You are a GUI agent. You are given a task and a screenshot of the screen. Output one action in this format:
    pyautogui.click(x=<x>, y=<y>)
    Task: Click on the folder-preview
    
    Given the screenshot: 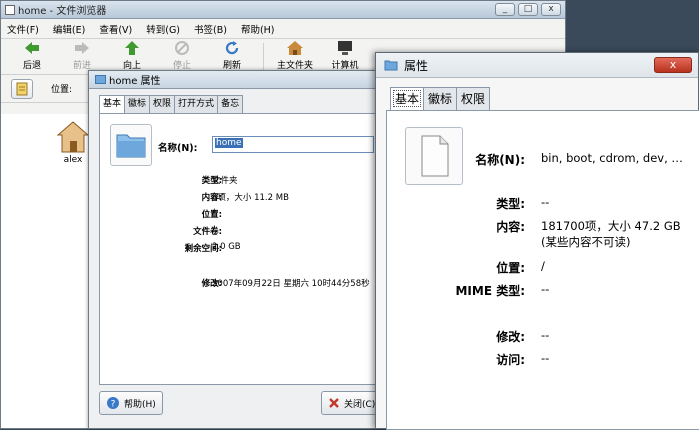 What is the action you would take?
    pyautogui.click(x=131, y=145)
    